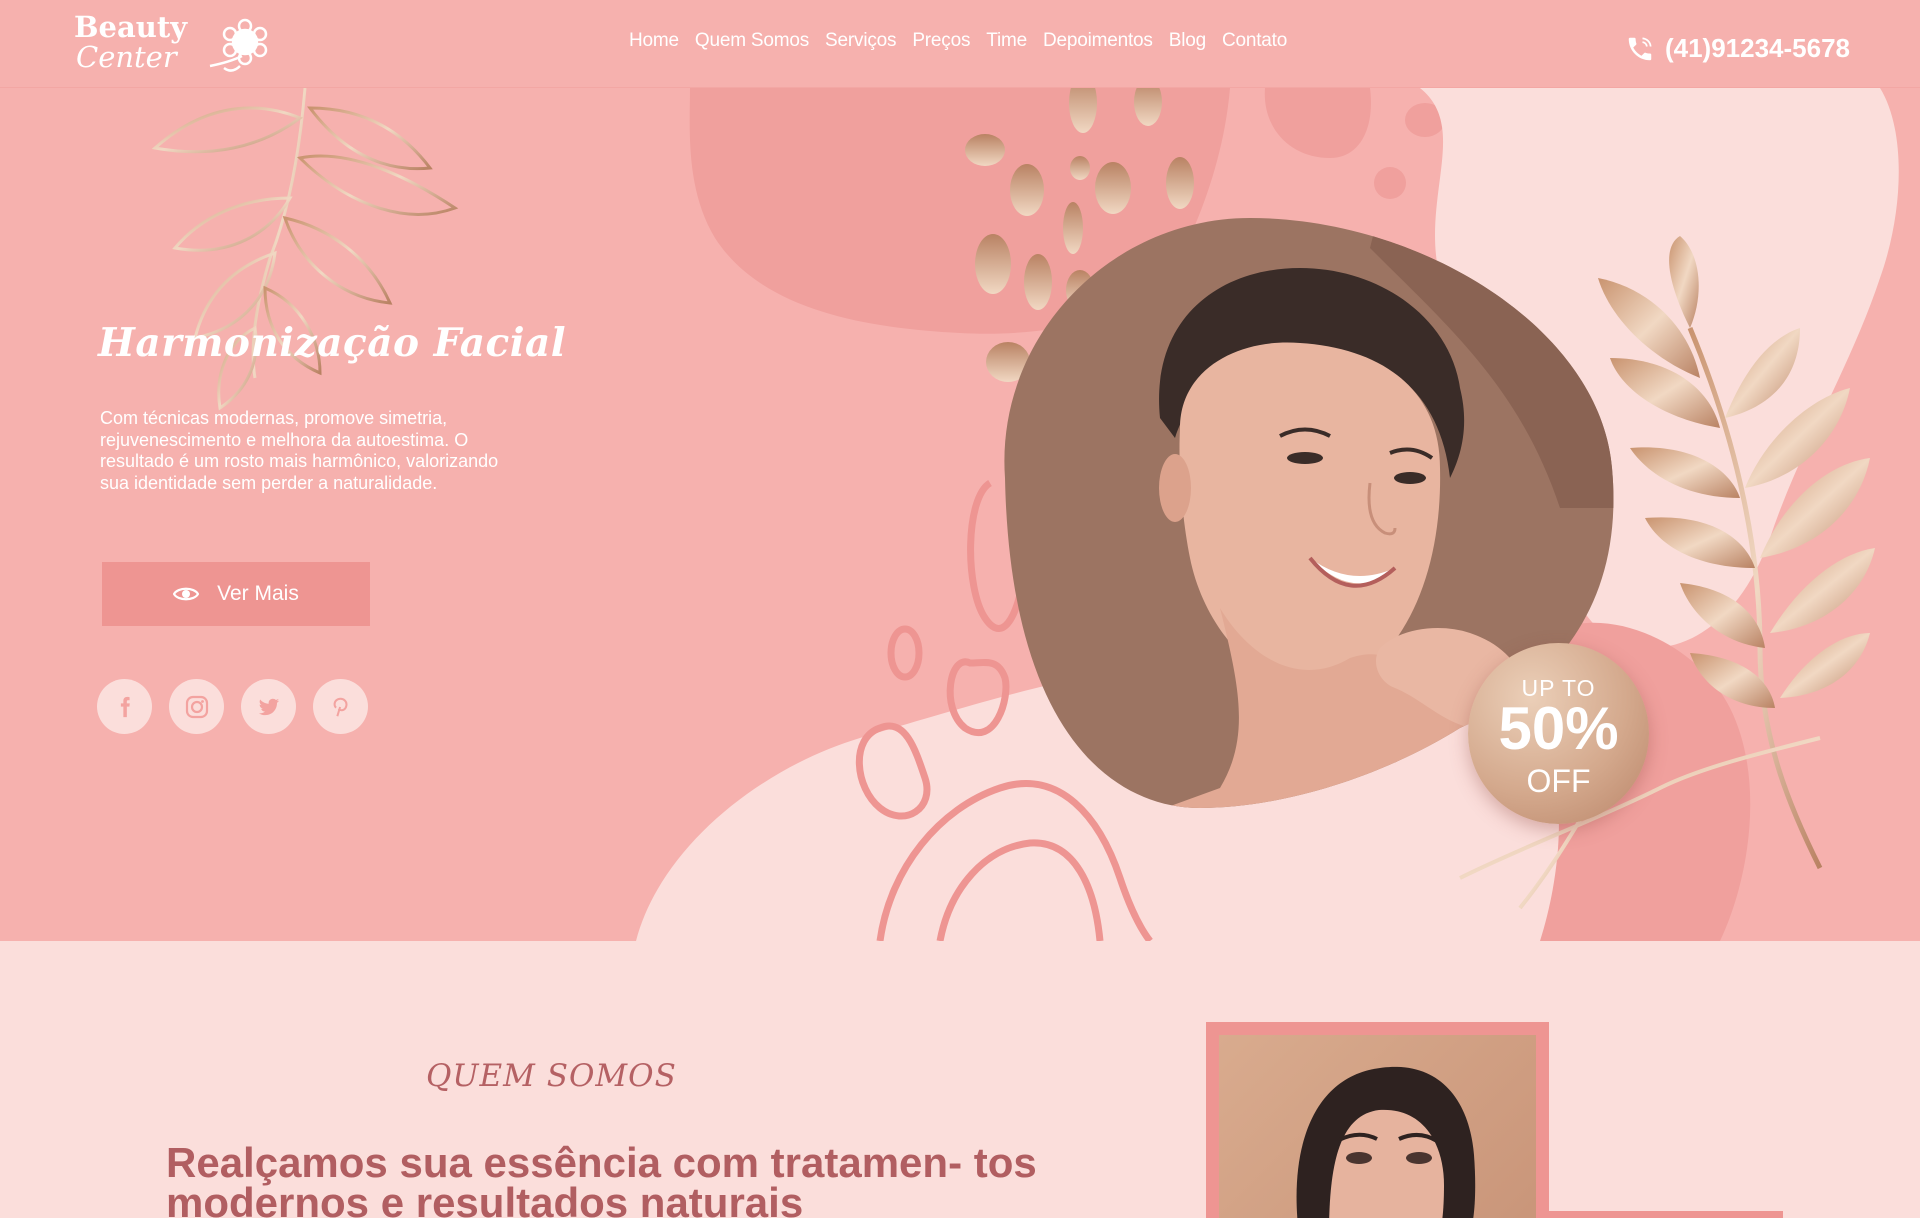  I want to click on instagram-icon, so click(196, 706).